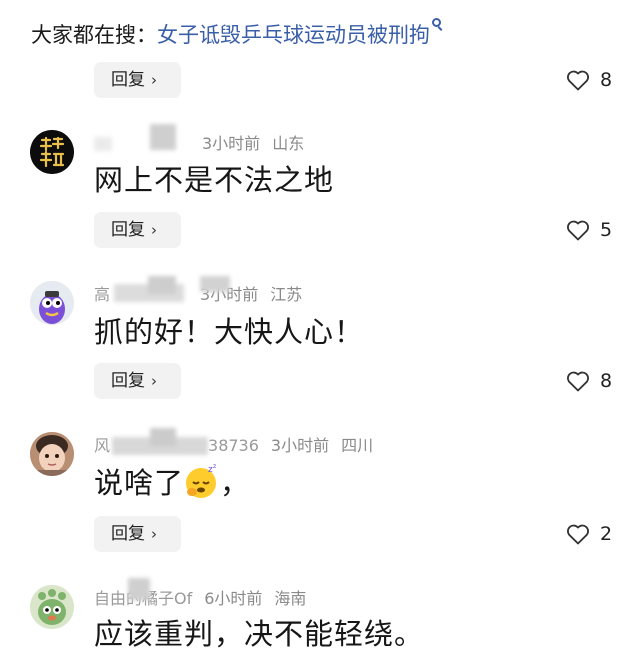 This screenshot has width=640, height=652. Describe the element at coordinates (293, 35) in the screenshot. I see `trending-search-query: 女子诋毁乒乓球运动员被刑拘` at that location.